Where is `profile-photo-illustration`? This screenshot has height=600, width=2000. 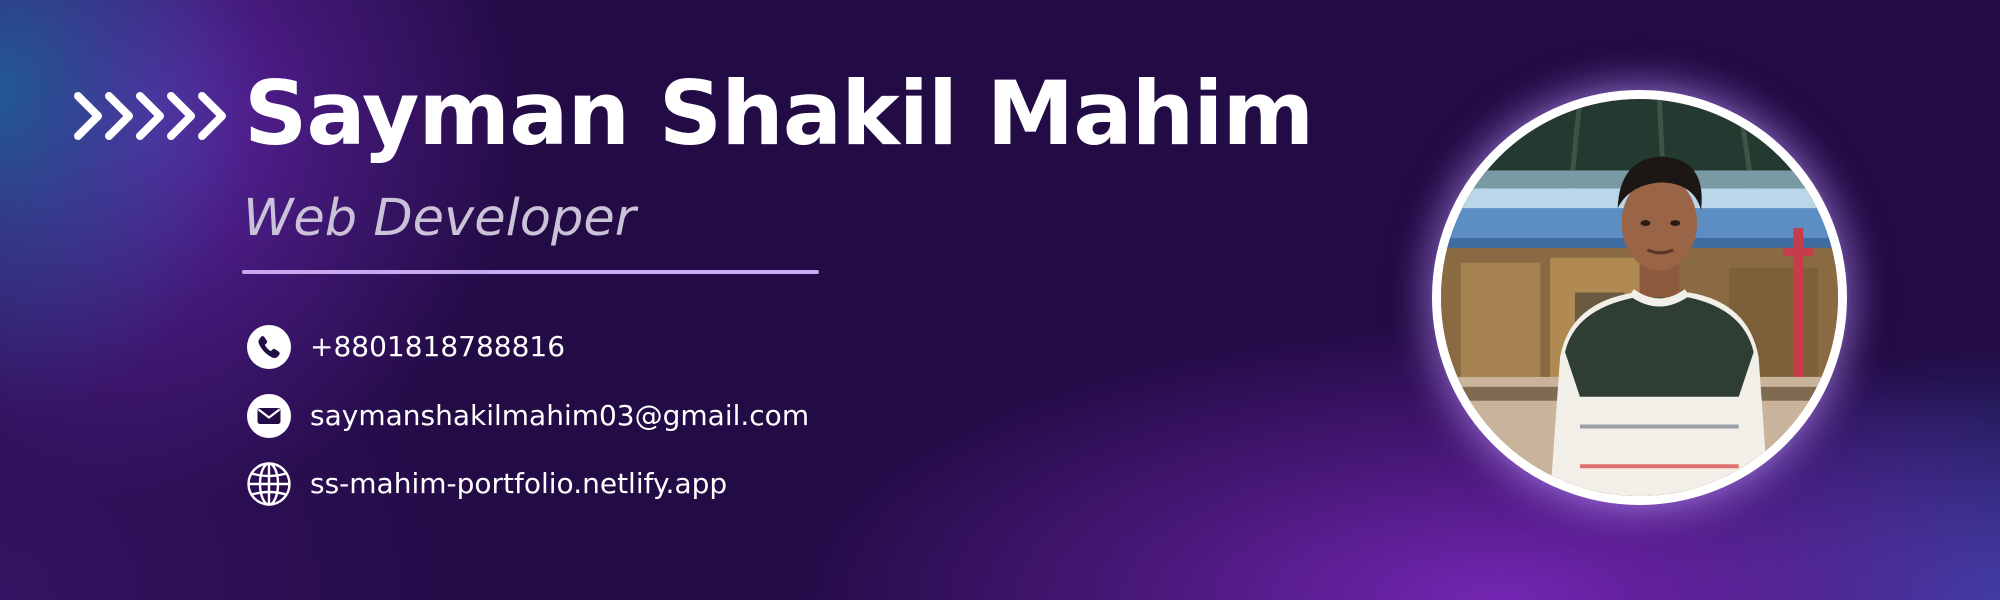
profile-photo-illustration is located at coordinates (1639, 297).